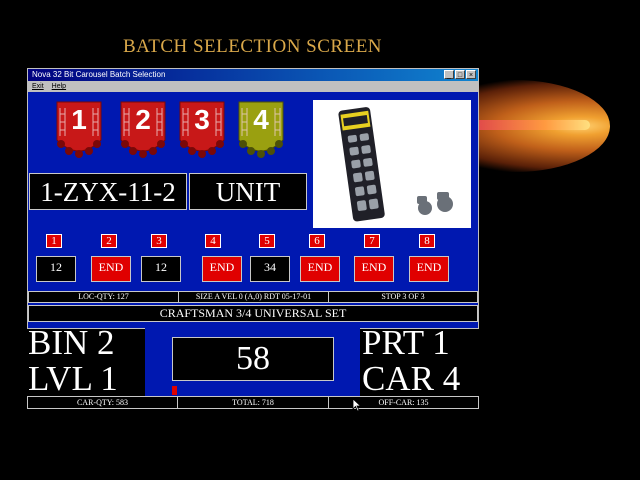 Image resolution: width=640 pixels, height=480 pixels. What do you see at coordinates (253, 313) in the screenshot?
I see `part-description: CRAFTSMAN 3/4 UNIVERSAL SET` at bounding box center [253, 313].